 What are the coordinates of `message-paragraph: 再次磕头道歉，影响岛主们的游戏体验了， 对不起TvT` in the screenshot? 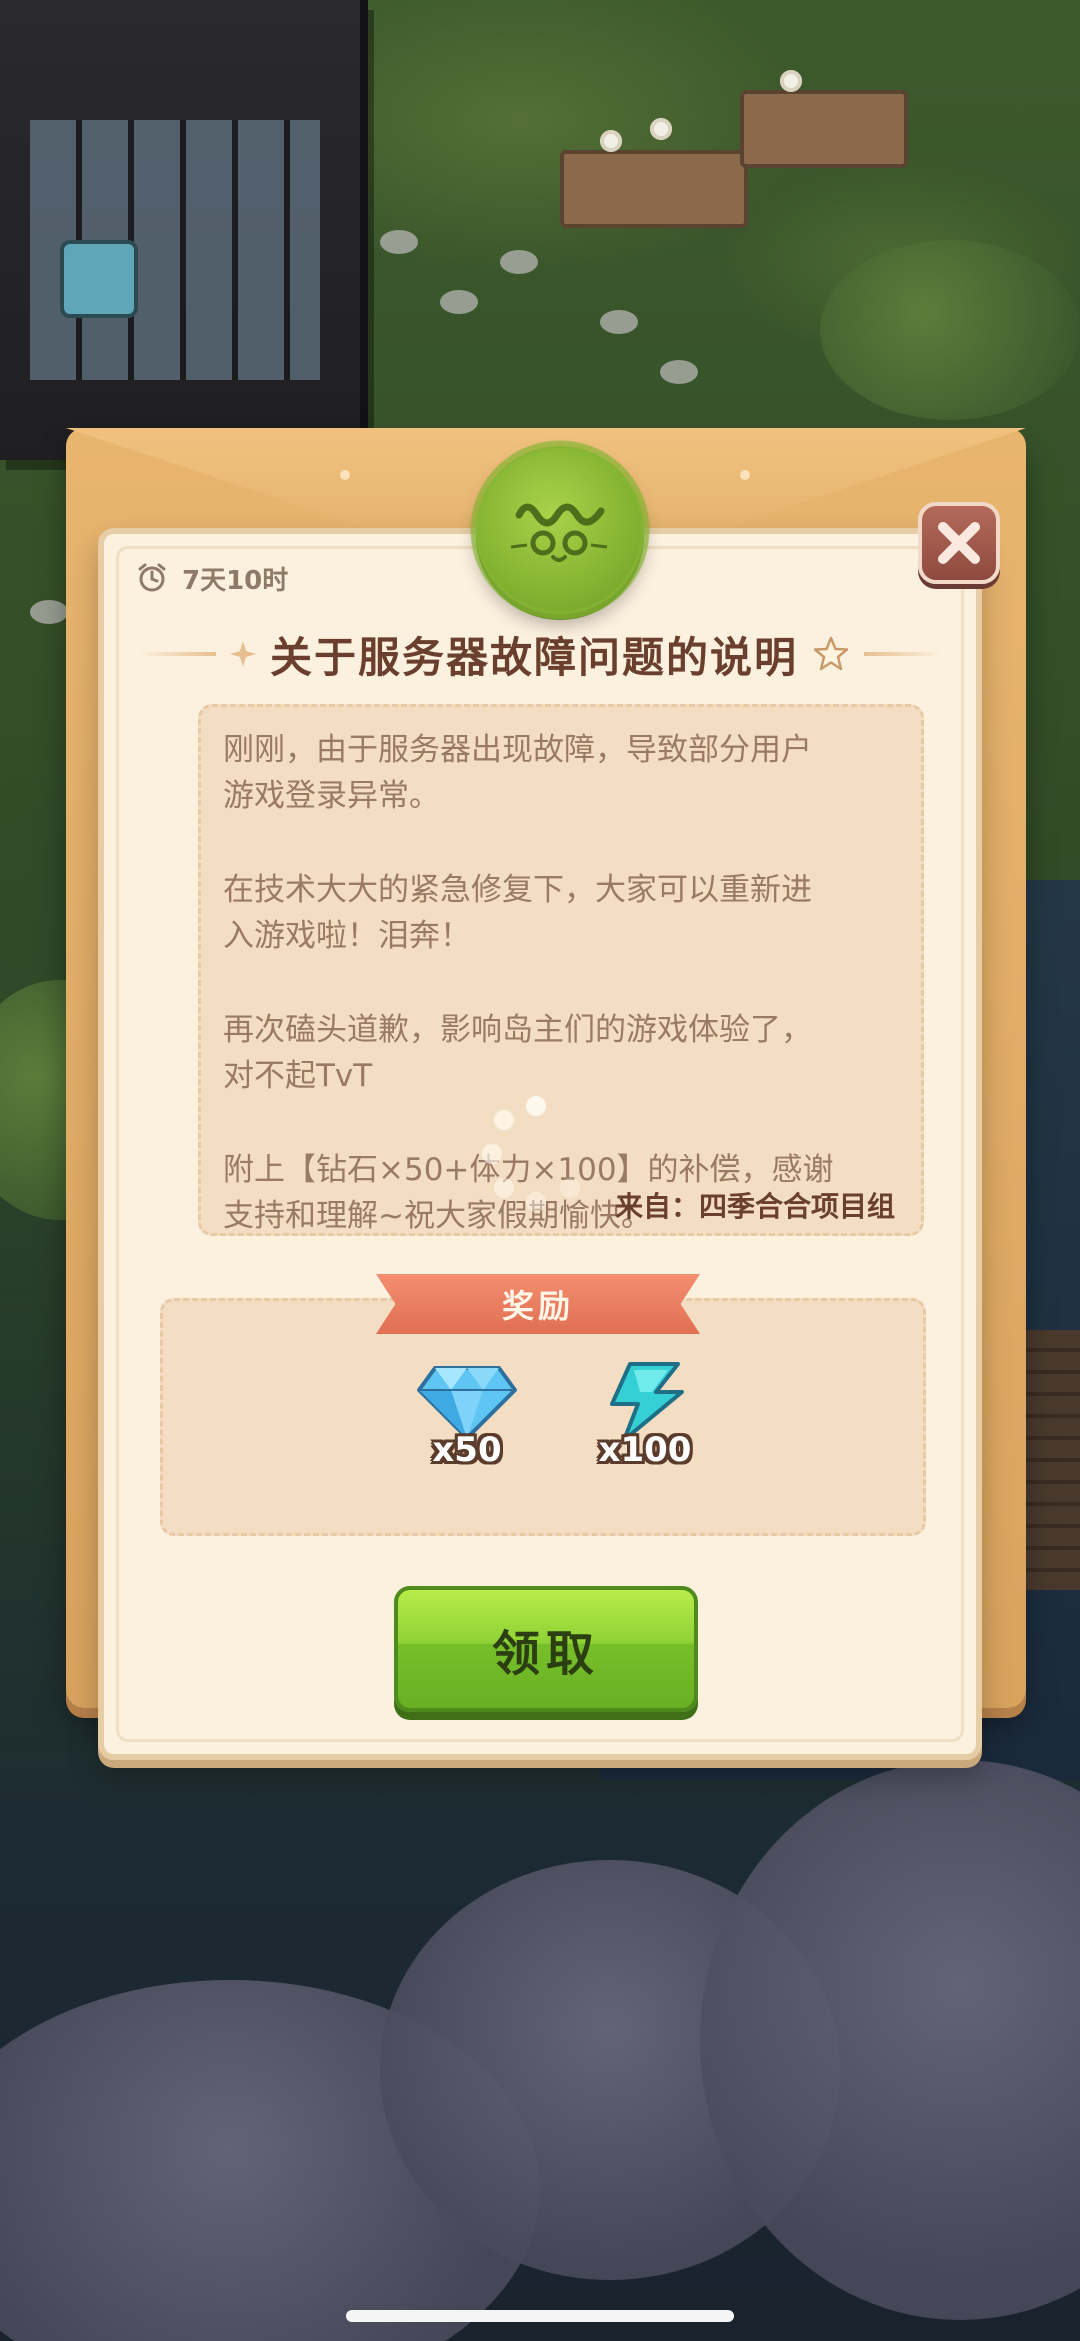 It's located at (517, 1053).